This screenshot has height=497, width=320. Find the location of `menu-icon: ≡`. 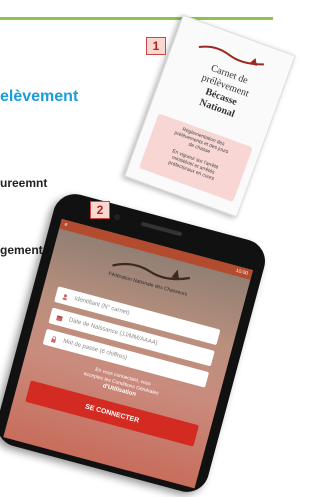

menu-icon: ≡ is located at coordinates (66, 225).